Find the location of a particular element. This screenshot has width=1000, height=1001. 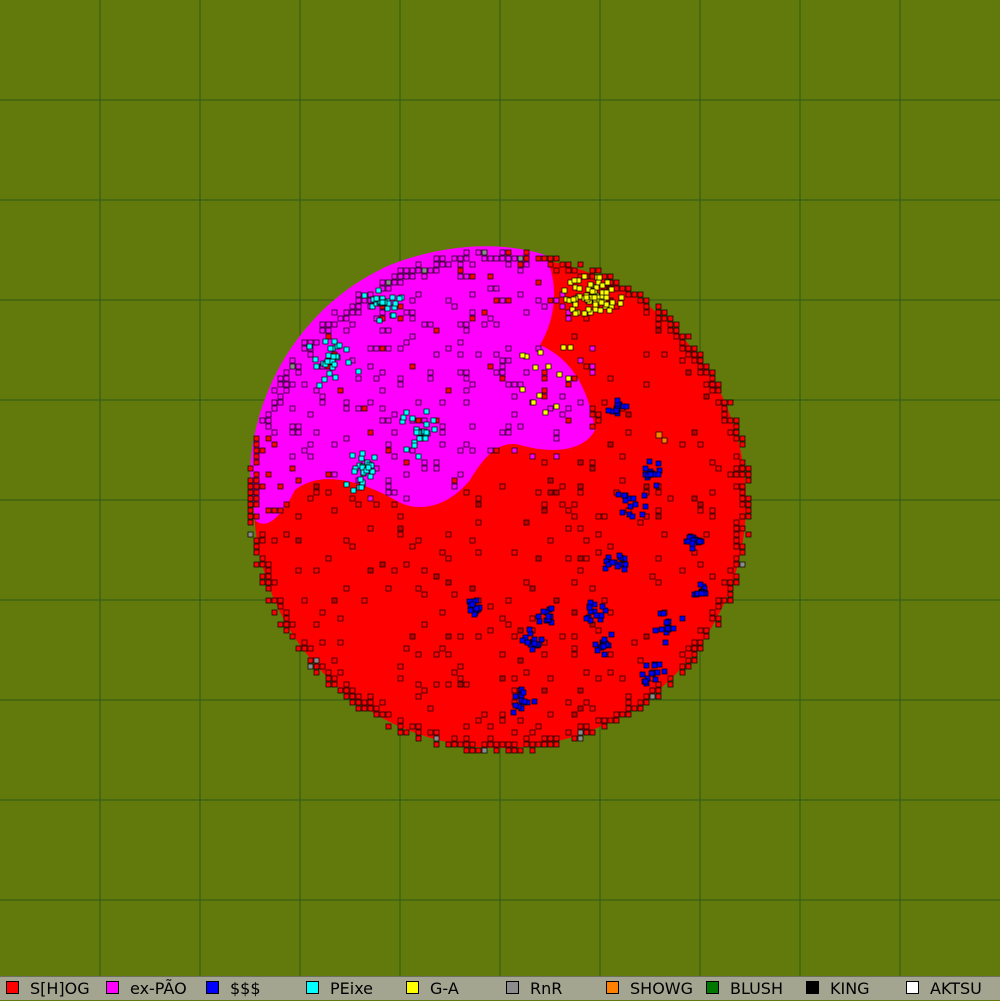

legend-swatch-ex-pao is located at coordinates (112, 987).